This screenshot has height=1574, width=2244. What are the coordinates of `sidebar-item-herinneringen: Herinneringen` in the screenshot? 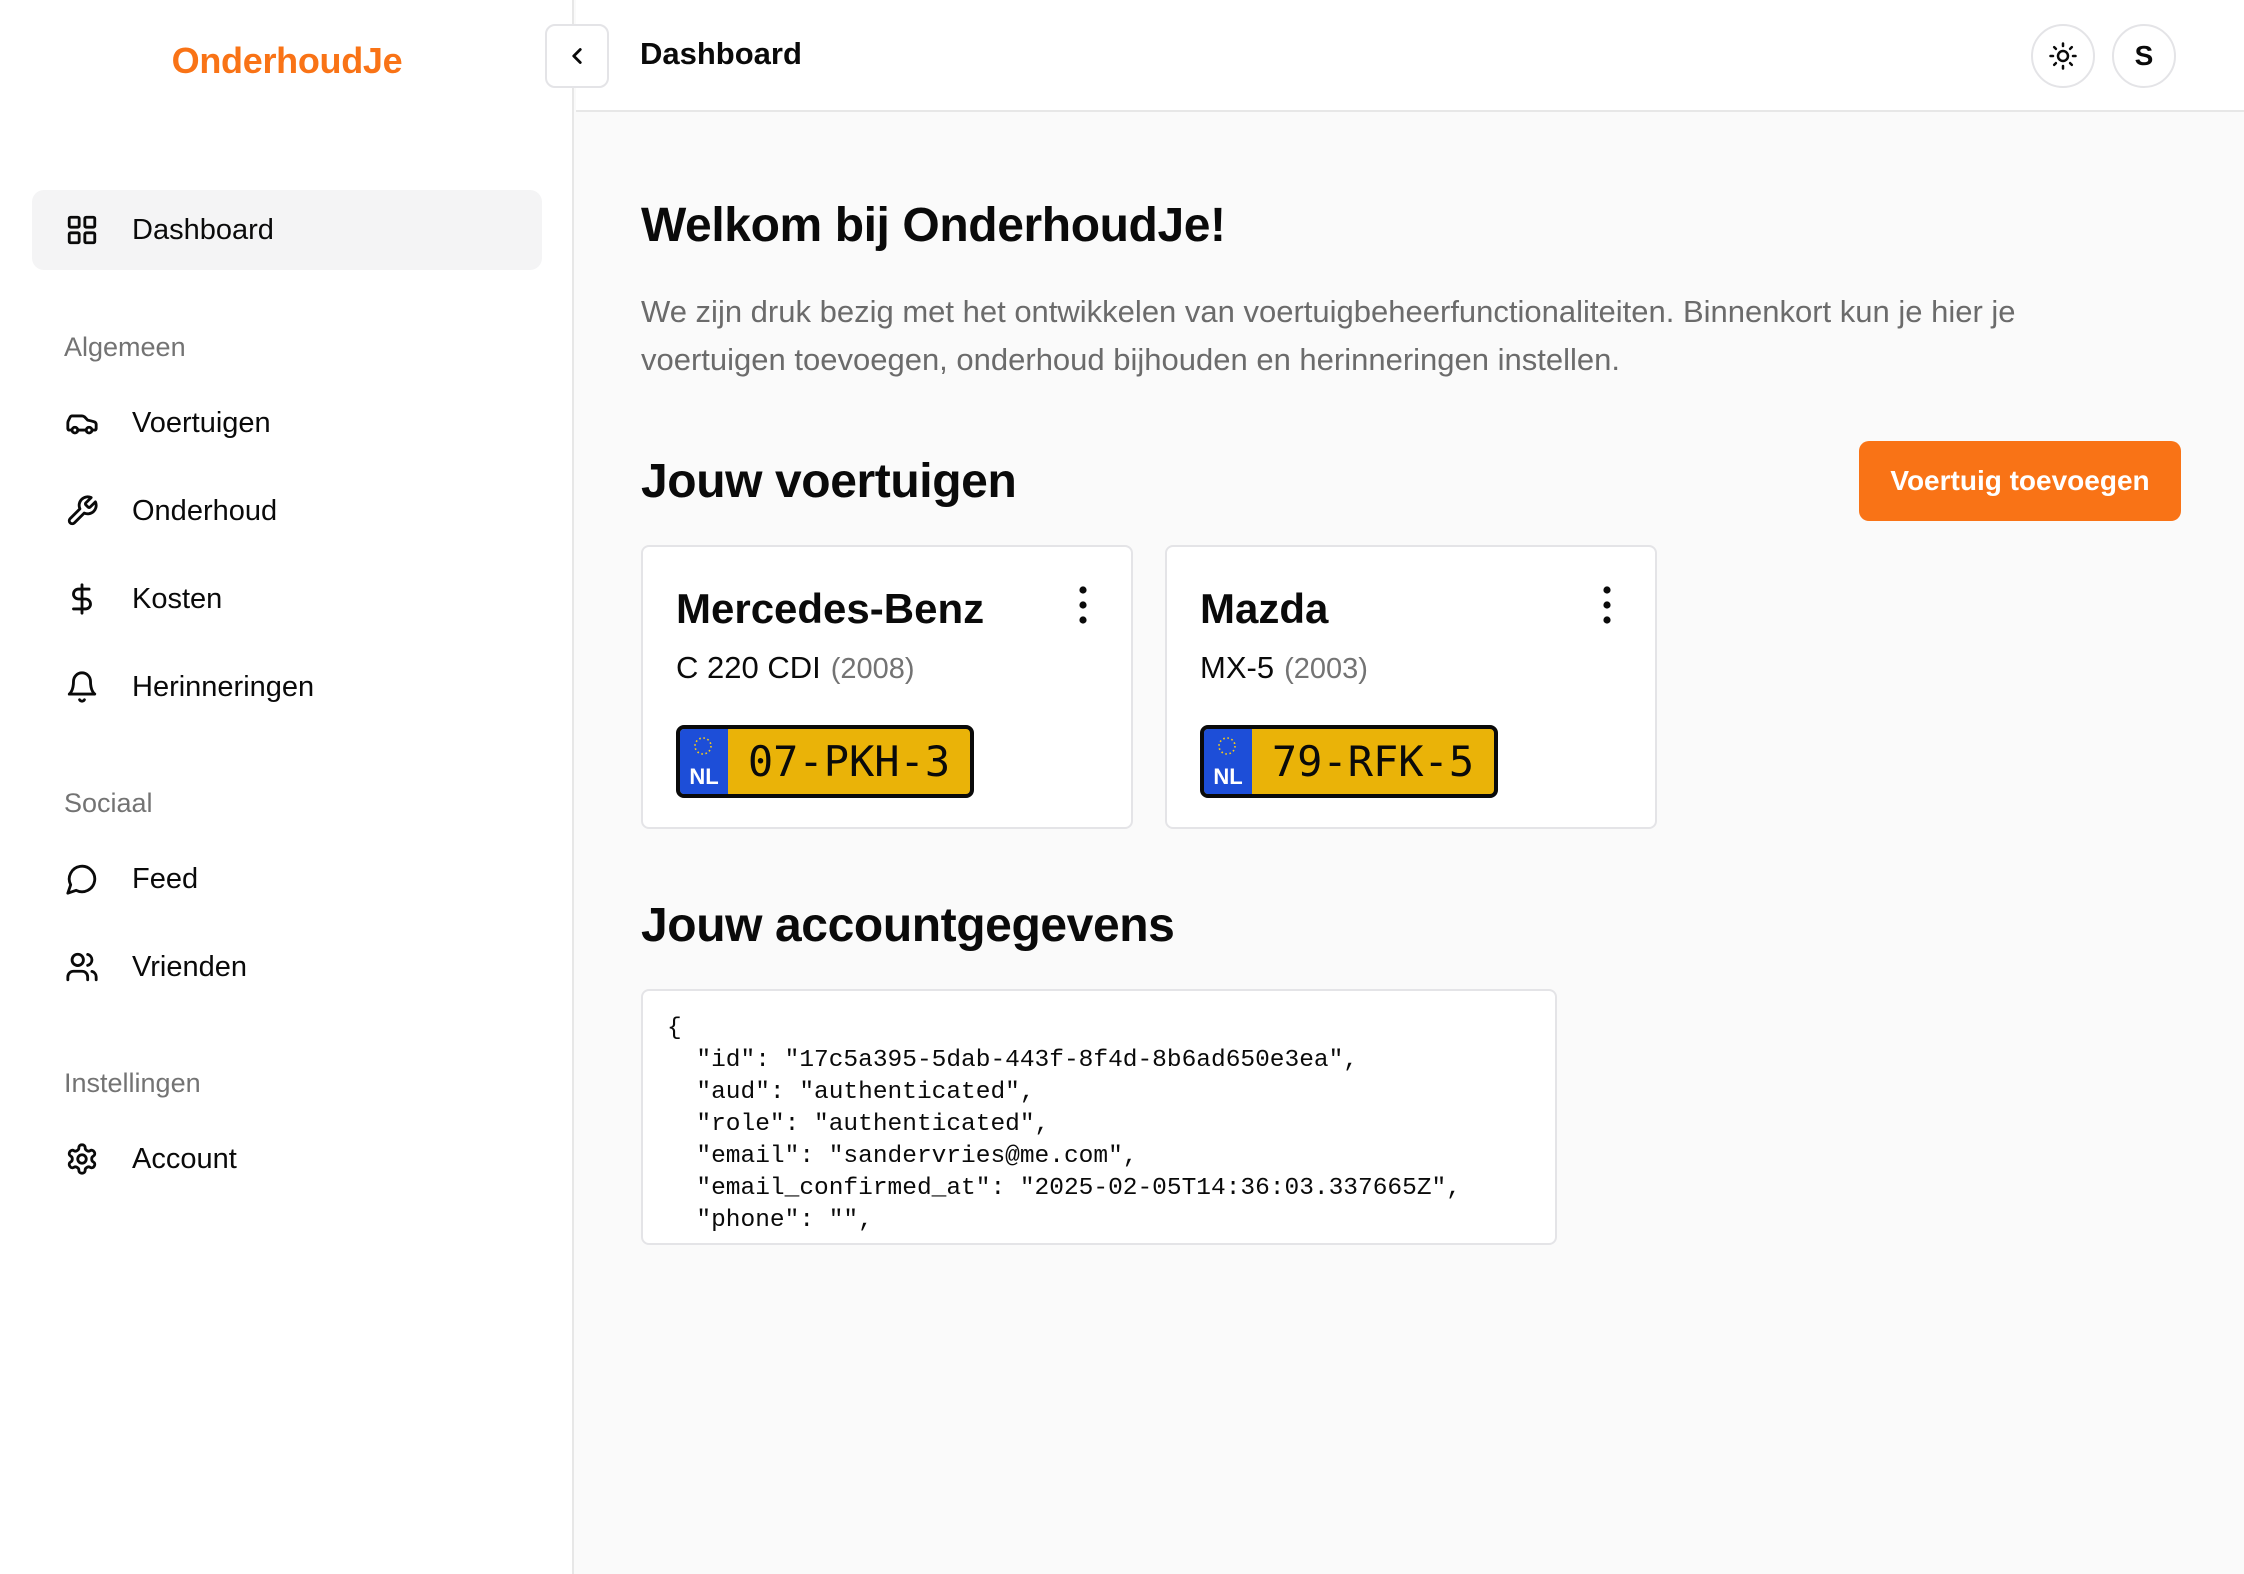 It's located at (287, 687).